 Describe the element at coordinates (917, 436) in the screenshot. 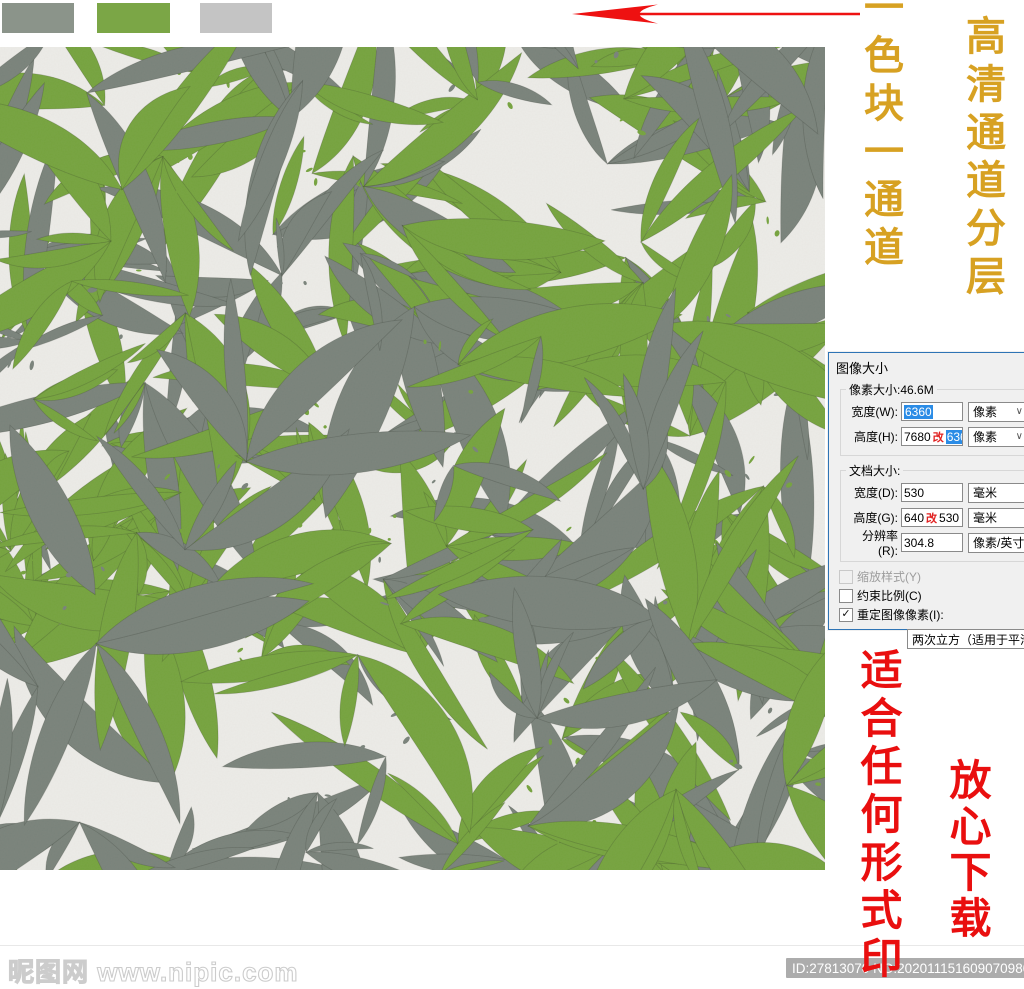

I see `old-value: 7680` at that location.